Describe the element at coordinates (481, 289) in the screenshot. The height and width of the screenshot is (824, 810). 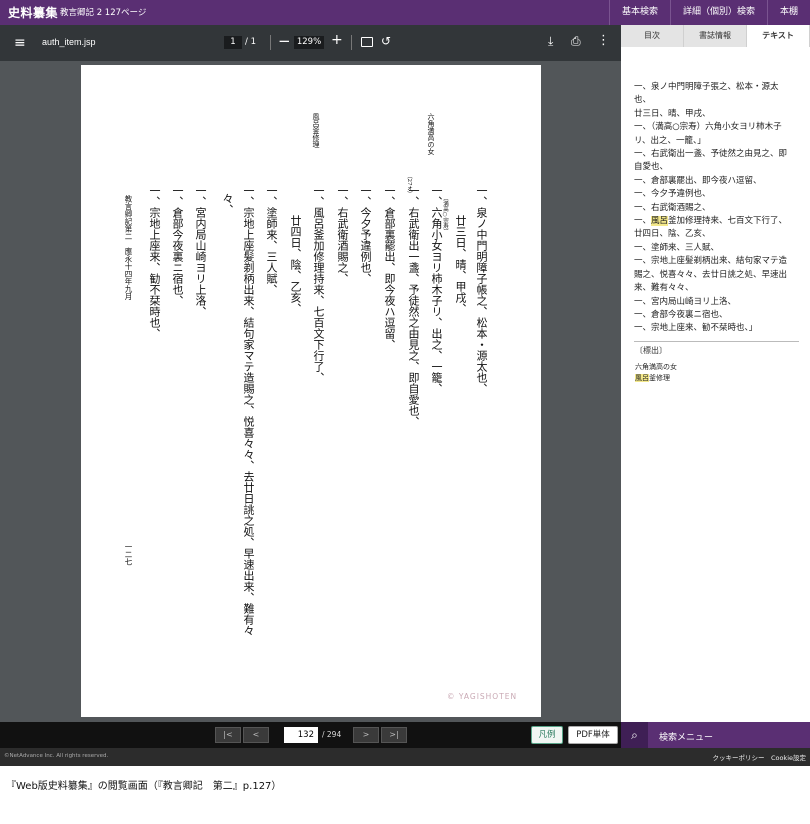
I see `text-column: 一、泉ノ中門明障子帳之、松本・源太也、` at that location.